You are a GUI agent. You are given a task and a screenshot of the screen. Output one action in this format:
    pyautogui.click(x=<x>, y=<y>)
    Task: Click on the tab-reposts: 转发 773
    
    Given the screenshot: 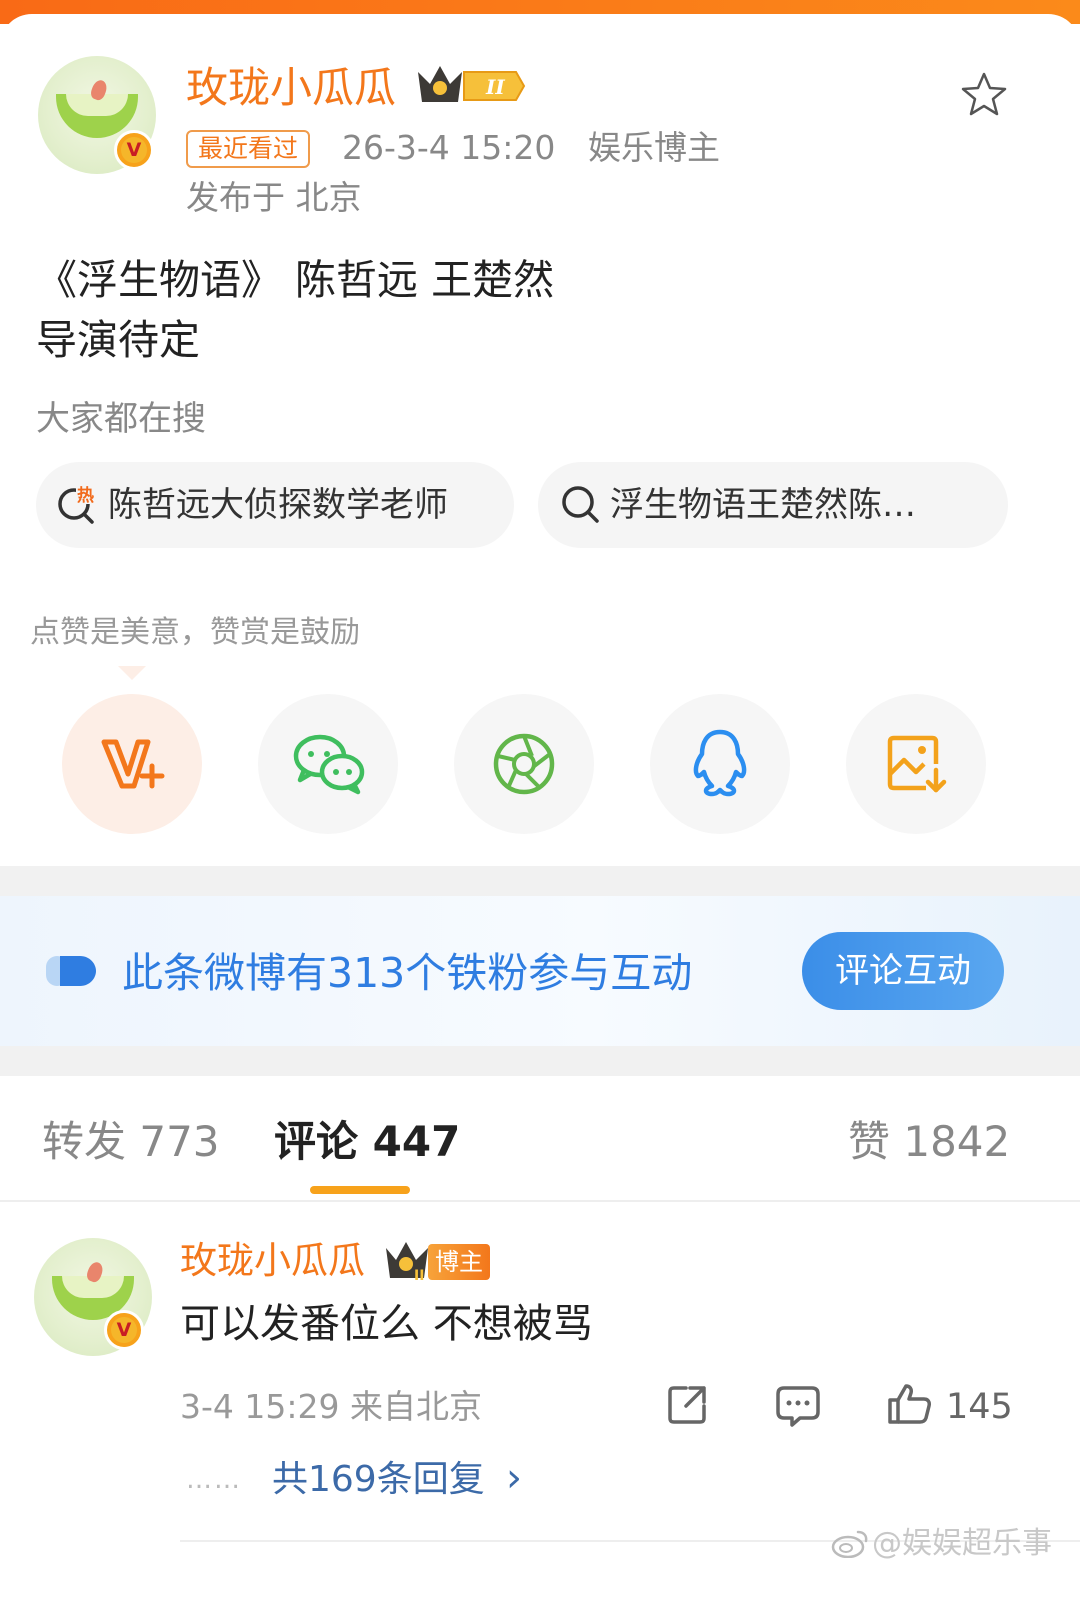 What is the action you would take?
    pyautogui.click(x=131, y=1142)
    